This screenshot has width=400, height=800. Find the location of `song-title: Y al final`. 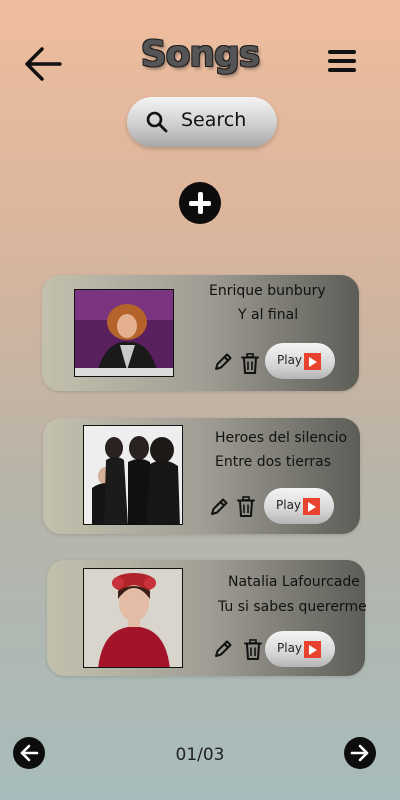

song-title: Y al final is located at coordinates (268, 315).